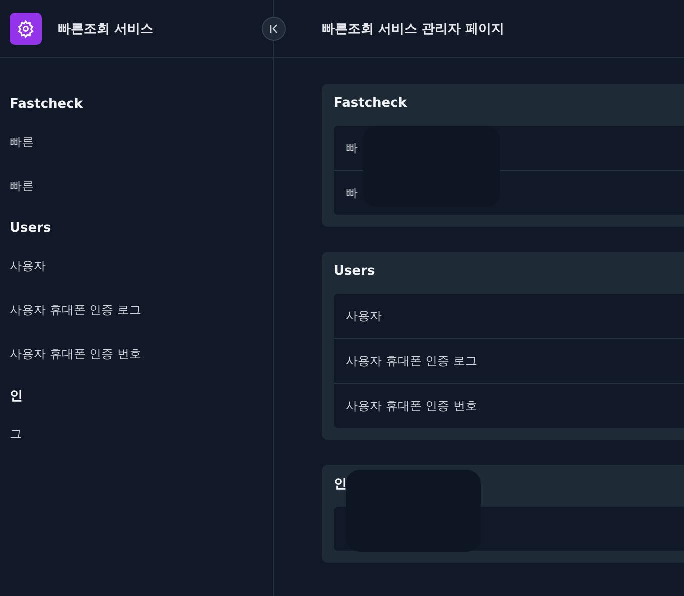 This screenshot has height=596, width=684. I want to click on row-link: 사용자 휴대폰 인증 로그, so click(412, 361).